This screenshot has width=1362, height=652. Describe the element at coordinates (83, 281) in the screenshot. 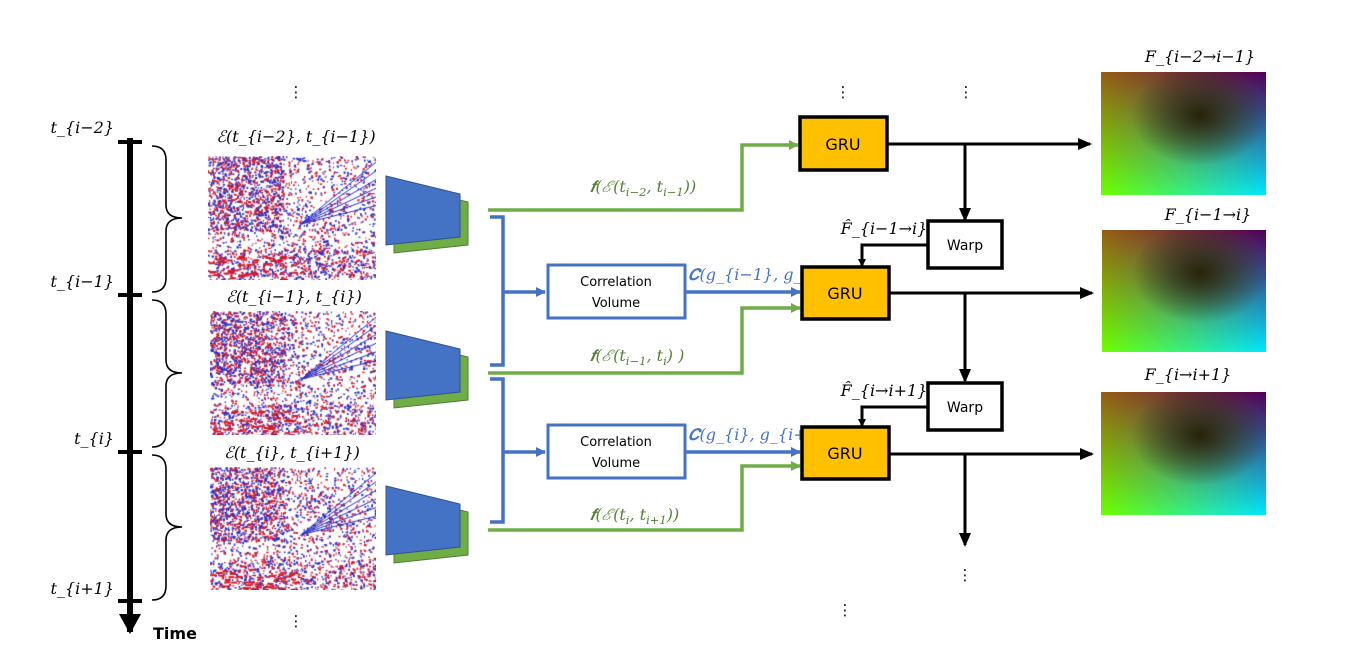

I see `tick-label: t_{i−1}` at that location.